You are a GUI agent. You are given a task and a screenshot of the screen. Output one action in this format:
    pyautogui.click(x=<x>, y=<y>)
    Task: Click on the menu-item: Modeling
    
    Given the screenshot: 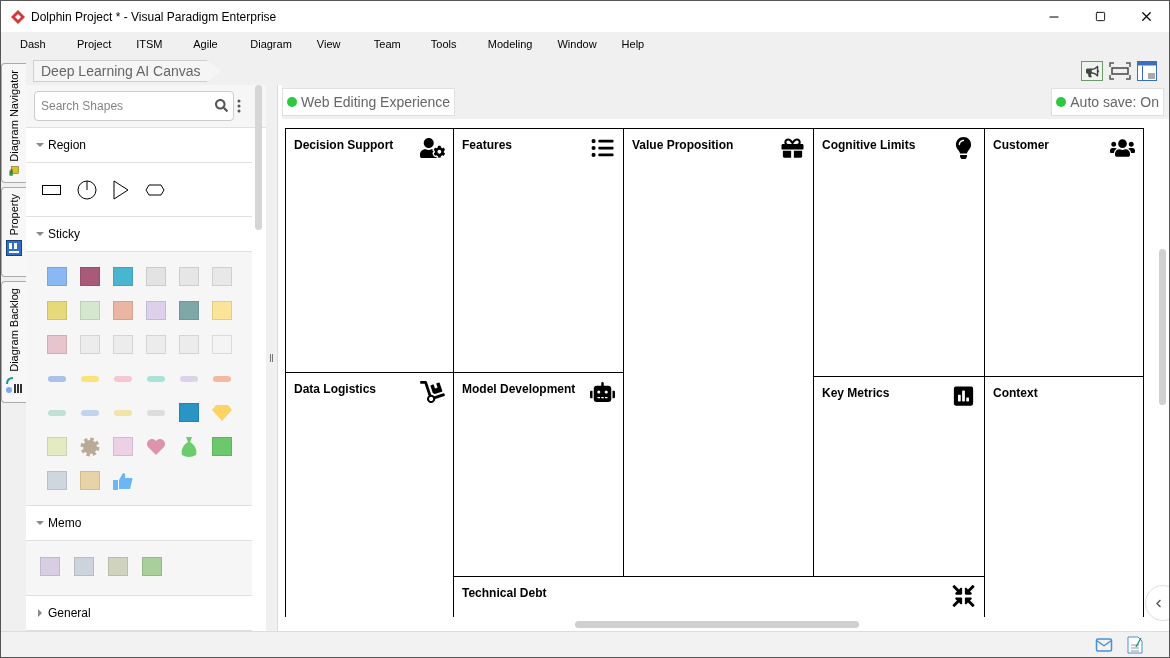 What is the action you would take?
    pyautogui.click(x=510, y=44)
    